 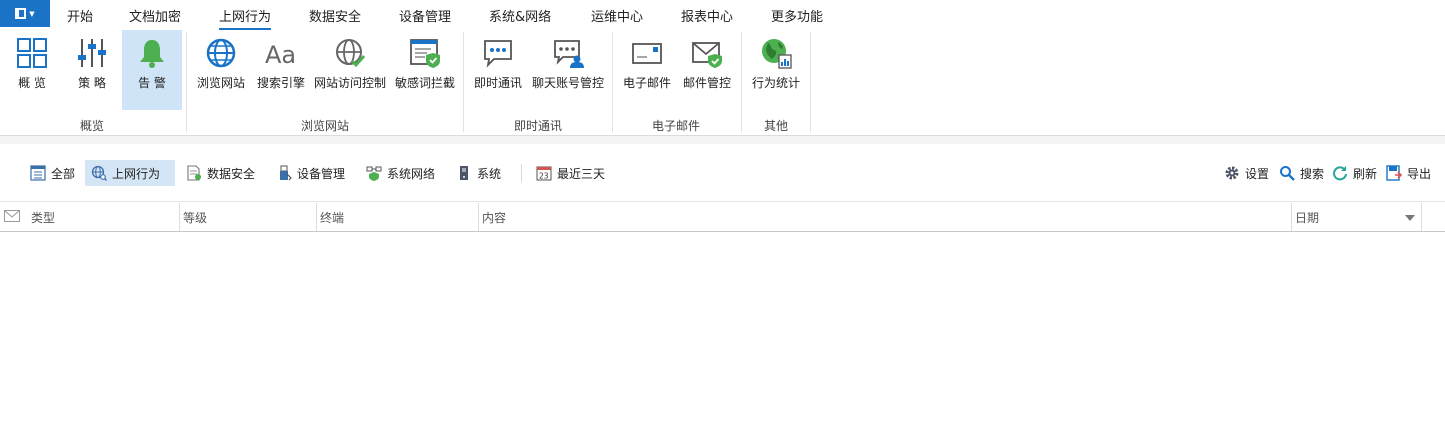 What do you see at coordinates (646, 83) in the screenshot?
I see `ribbon-button-label: 电子邮件` at bounding box center [646, 83].